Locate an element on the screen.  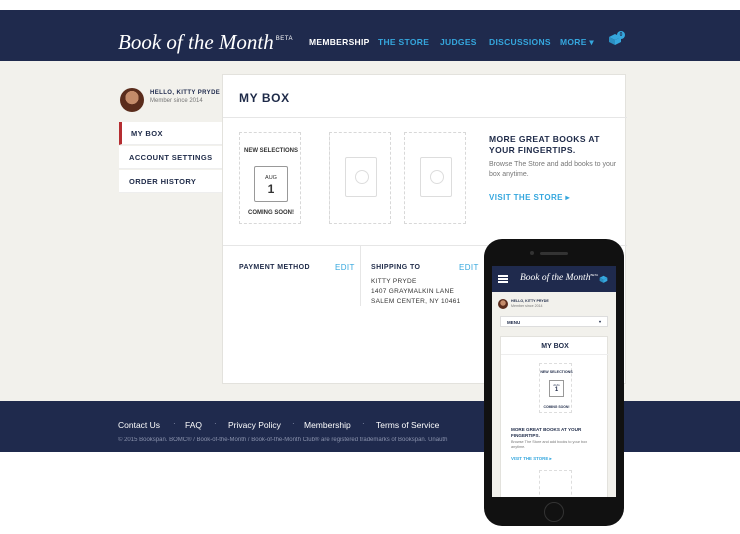
mobile-visit-store-link: VISIT THE STORE ▸ is located at coordinates (531, 459).